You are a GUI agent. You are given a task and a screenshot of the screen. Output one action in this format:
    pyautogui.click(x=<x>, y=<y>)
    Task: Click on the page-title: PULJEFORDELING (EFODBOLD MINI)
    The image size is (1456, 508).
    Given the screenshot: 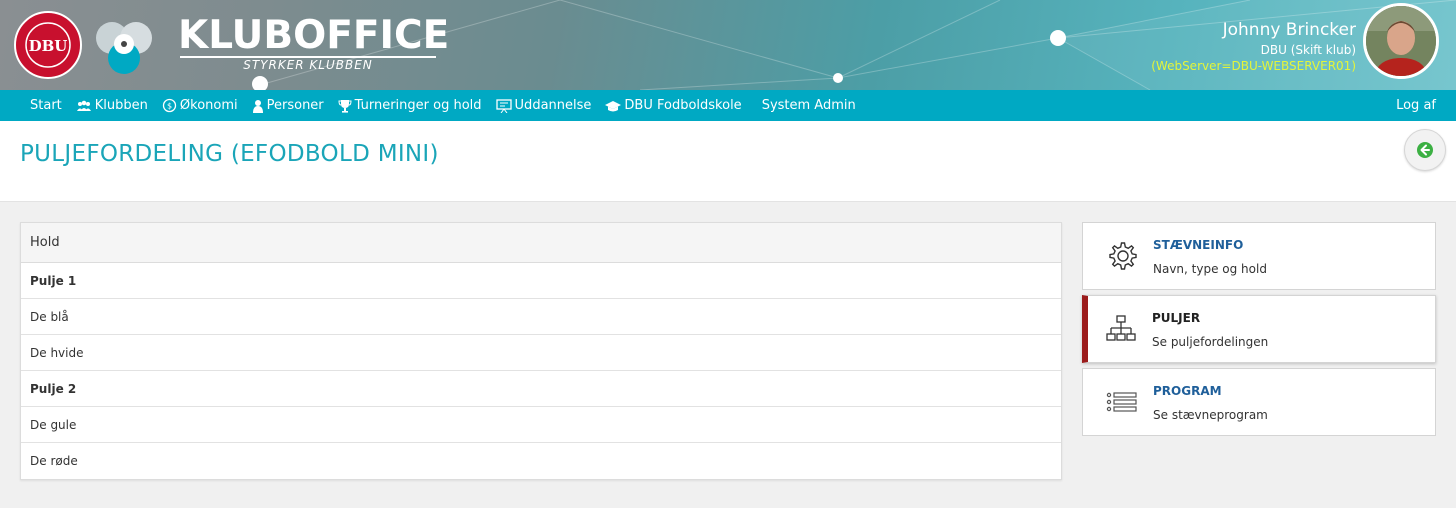 What is the action you would take?
    pyautogui.click(x=229, y=154)
    